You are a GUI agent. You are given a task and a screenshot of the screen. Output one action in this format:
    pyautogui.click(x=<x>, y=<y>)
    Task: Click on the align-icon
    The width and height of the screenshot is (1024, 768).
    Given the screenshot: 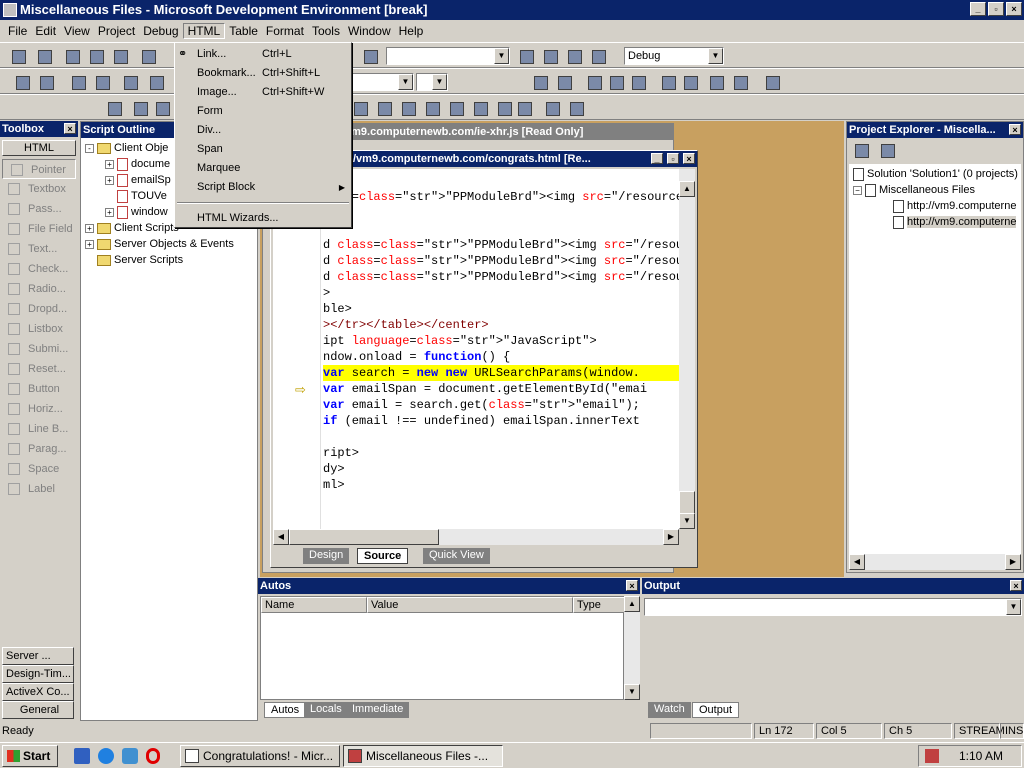 What is the action you would take?
    pyautogui.click(x=130, y=82)
    